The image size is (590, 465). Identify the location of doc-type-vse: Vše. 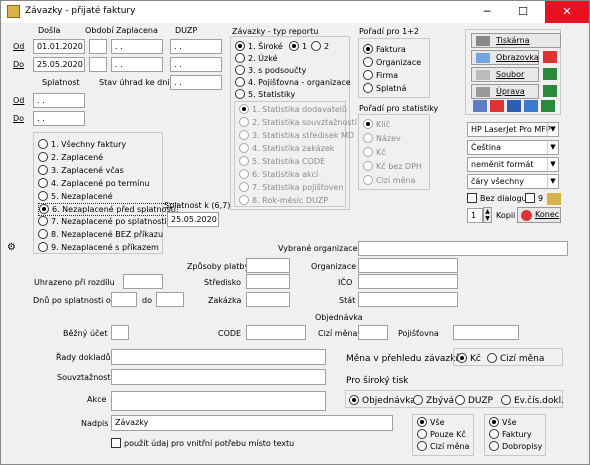
(503, 422).